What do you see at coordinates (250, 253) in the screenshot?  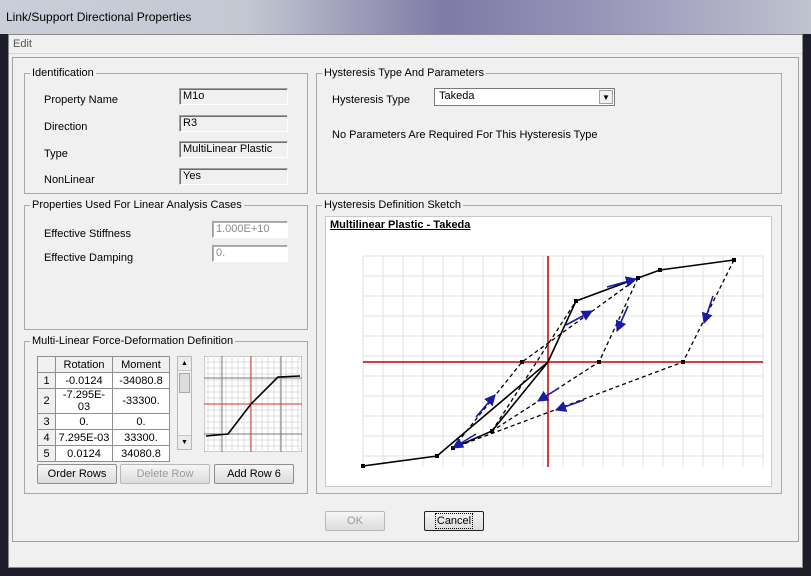 I see `effective-damping-input: 0.` at bounding box center [250, 253].